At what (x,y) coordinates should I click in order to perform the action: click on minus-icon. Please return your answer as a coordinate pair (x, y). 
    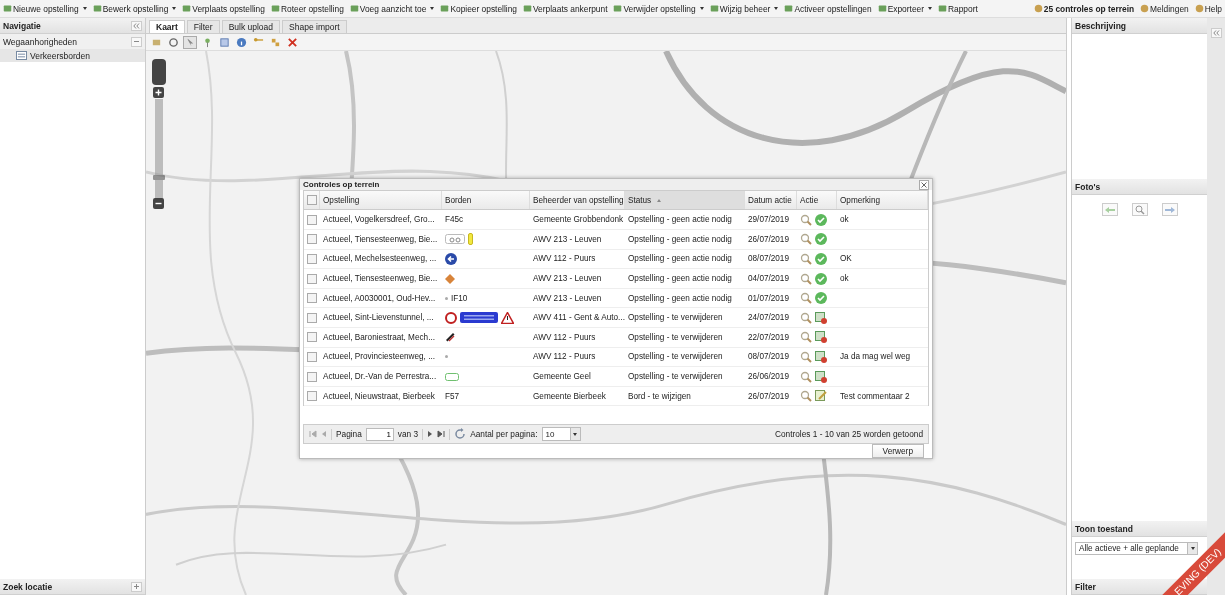
    Looking at the image, I should click on (136, 41).